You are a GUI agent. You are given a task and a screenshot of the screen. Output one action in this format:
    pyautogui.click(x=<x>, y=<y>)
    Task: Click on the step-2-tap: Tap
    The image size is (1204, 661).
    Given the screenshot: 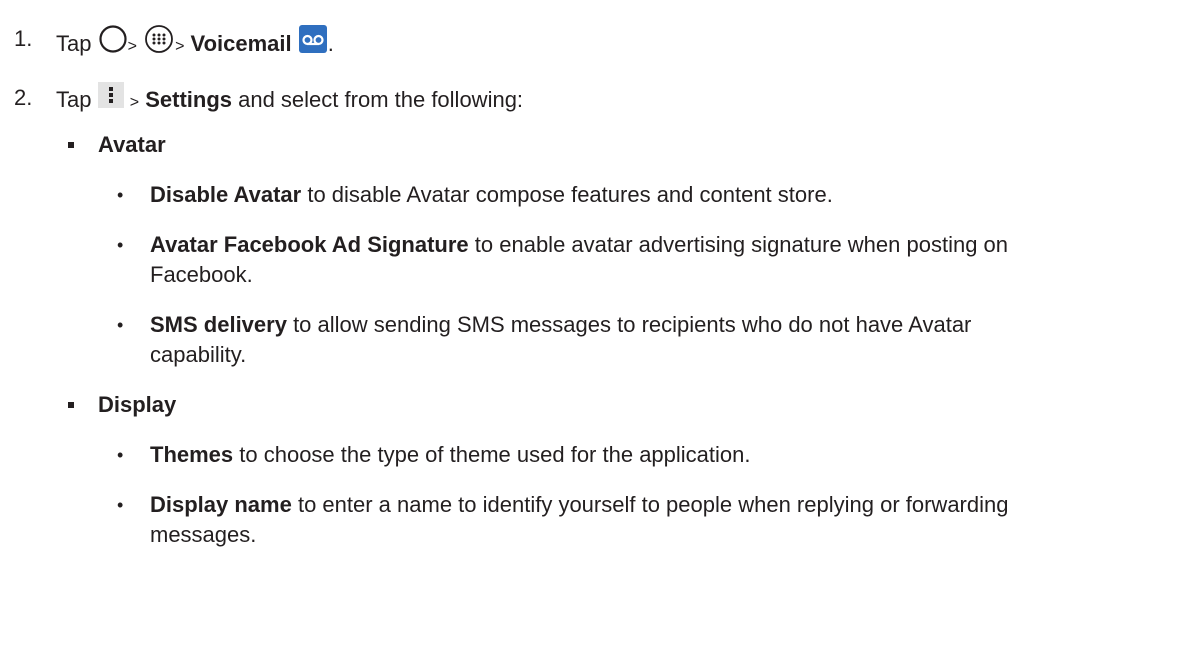 What is the action you would take?
    pyautogui.click(x=74, y=99)
    